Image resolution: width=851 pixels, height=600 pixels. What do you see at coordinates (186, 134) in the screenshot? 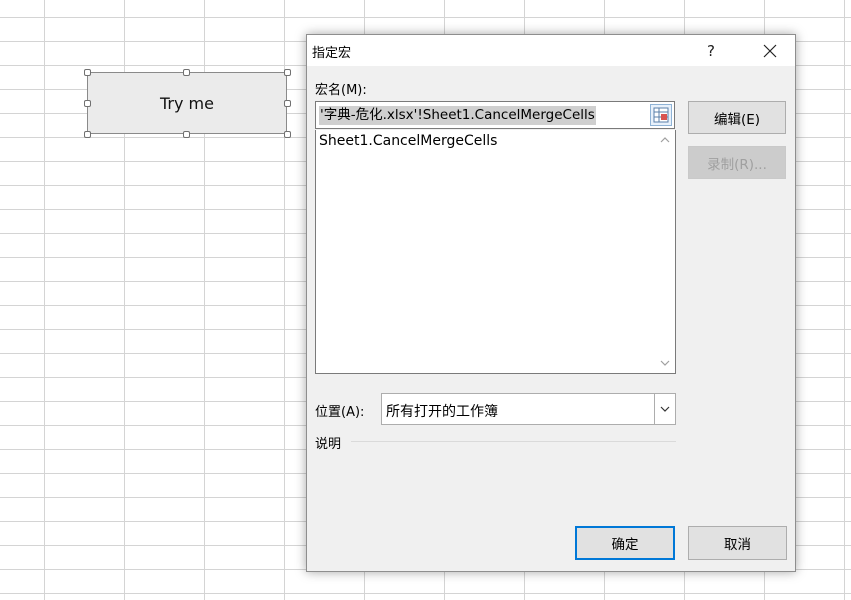
I see `resize-handle-bottom` at bounding box center [186, 134].